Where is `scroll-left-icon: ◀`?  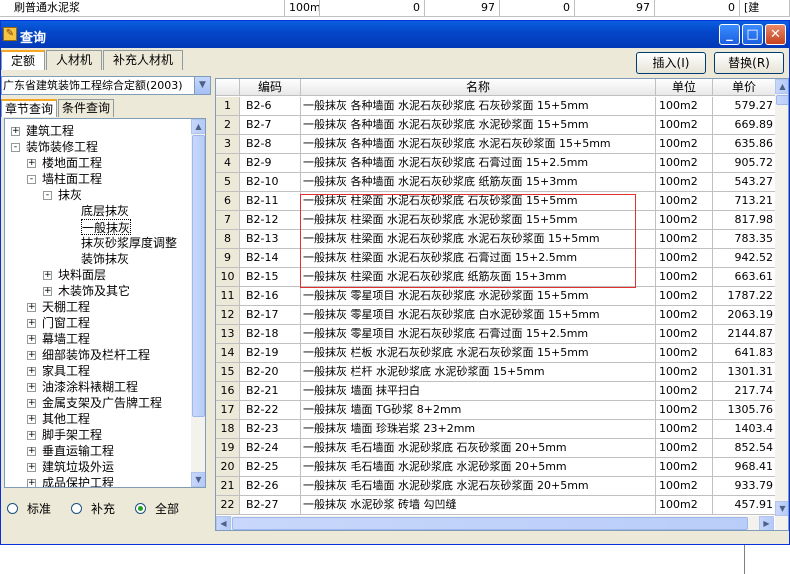 scroll-left-icon: ◀ is located at coordinates (223, 523).